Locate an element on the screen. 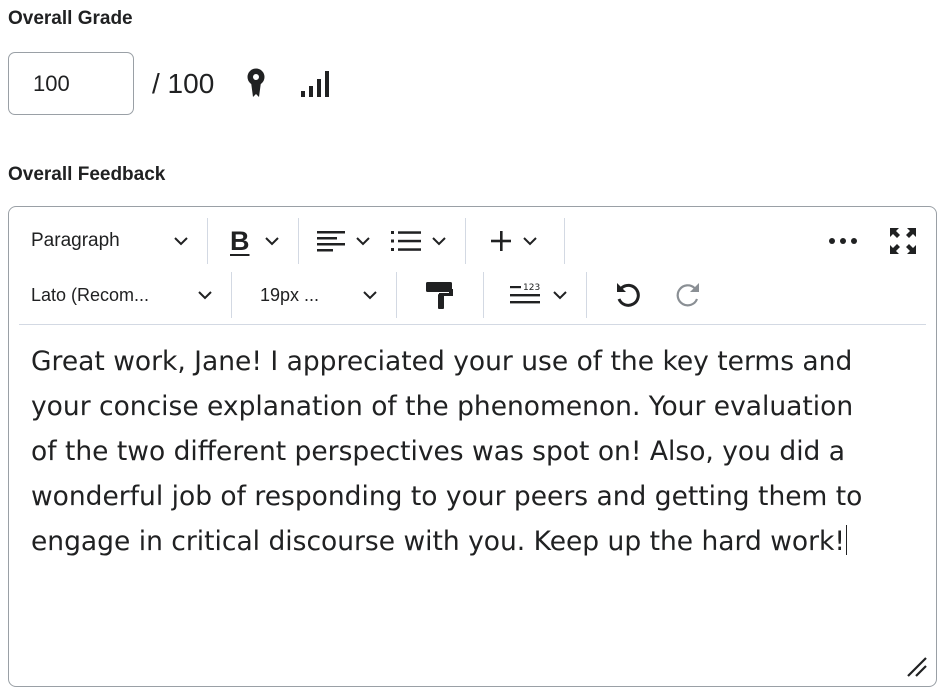 The height and width of the screenshot is (698, 948). paint-roller-icon is located at coordinates (439, 295).